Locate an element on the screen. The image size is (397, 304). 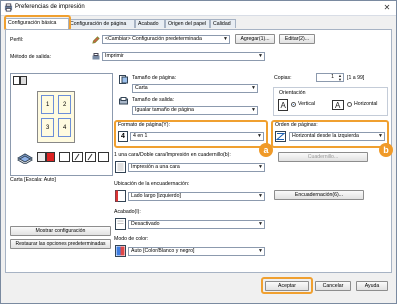
tab-page-setup: Configuración de página is located at coordinates (101, 23).